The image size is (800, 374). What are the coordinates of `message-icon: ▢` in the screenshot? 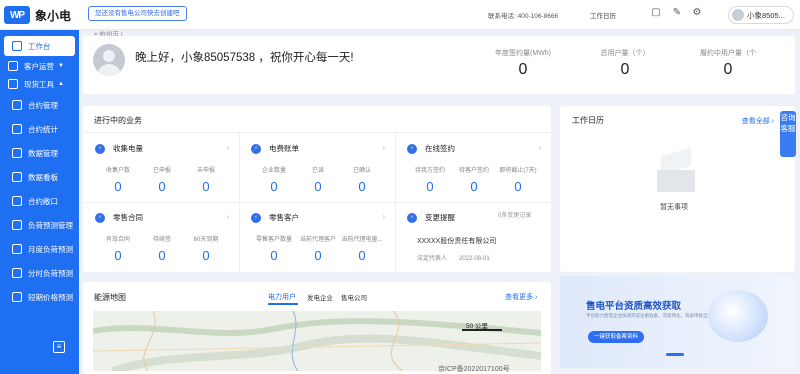 It's located at (656, 13).